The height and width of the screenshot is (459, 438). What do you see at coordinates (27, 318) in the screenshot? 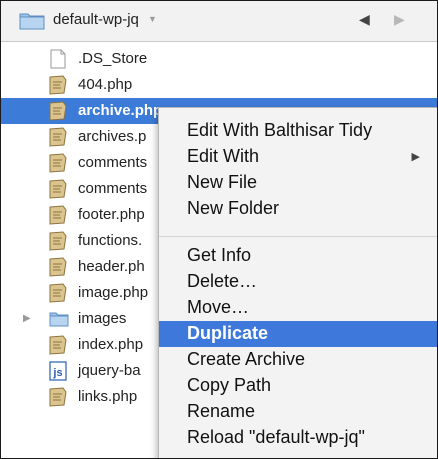
I see `disclosure-triangle-icon: ▶` at bounding box center [27, 318].